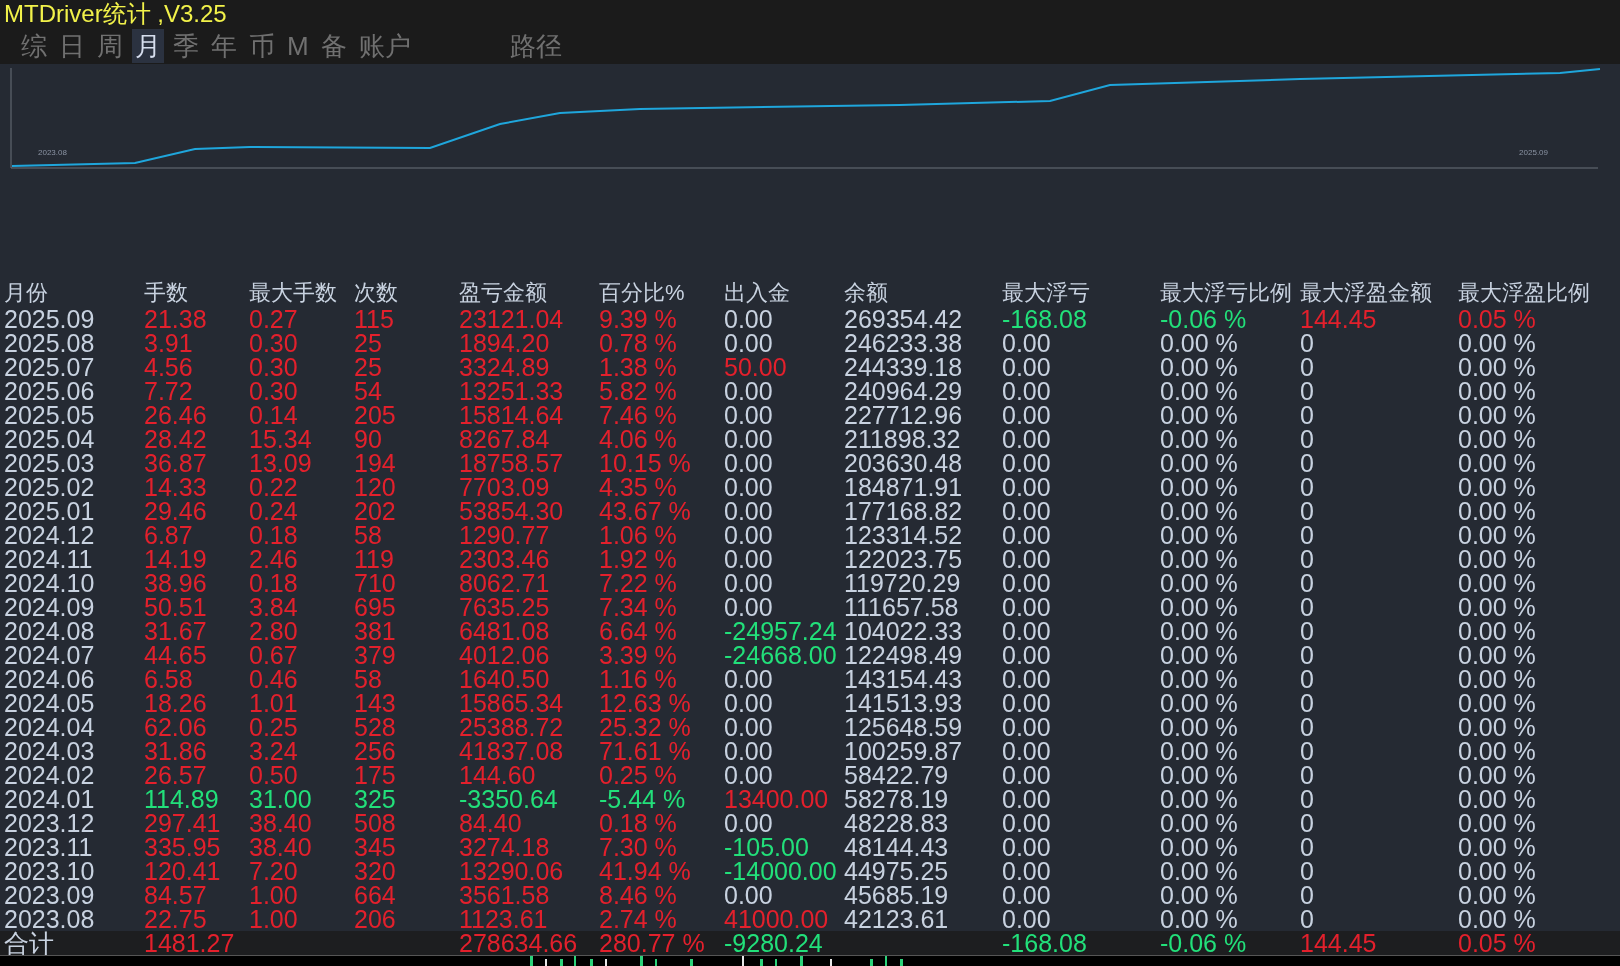 The height and width of the screenshot is (966, 1620). Describe the element at coordinates (512, 703) in the screenshot. I see `table-cell-text: 15865.34` at that location.